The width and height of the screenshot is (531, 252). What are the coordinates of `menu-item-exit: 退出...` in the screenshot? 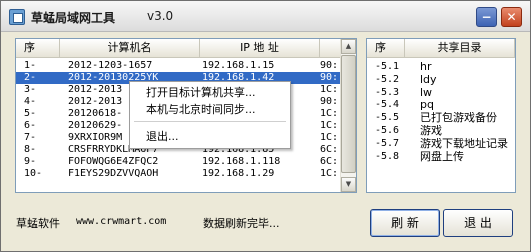 It's located at (162, 137).